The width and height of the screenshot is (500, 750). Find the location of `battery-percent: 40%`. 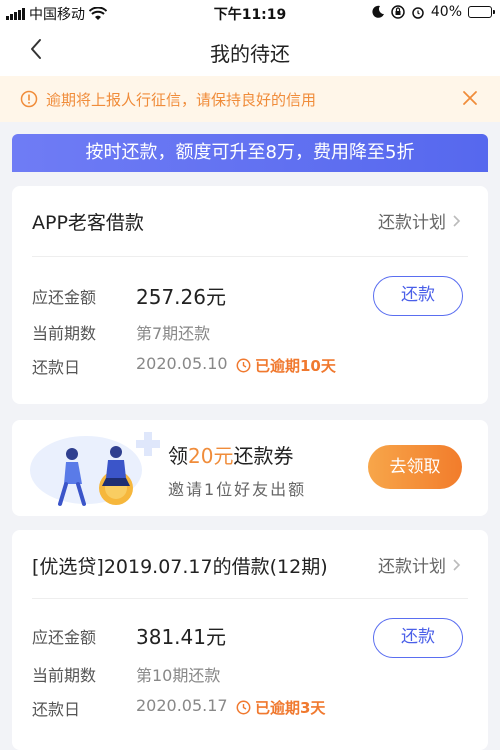

battery-percent: 40% is located at coordinates (446, 12).